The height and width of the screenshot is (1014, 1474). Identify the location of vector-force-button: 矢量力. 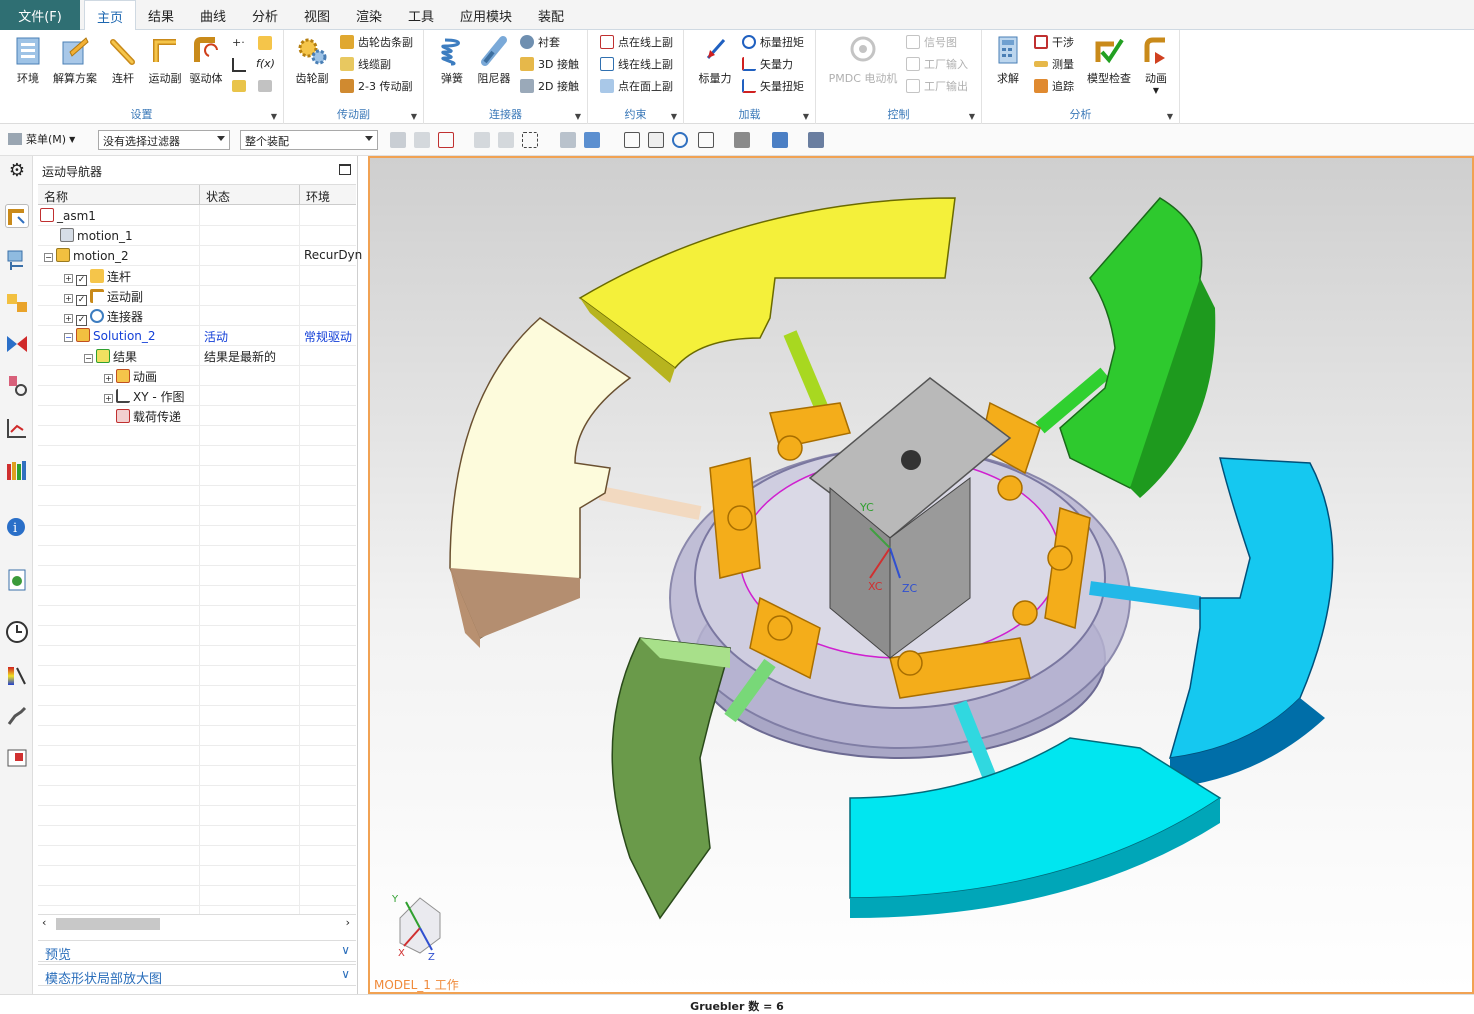
(767, 64).